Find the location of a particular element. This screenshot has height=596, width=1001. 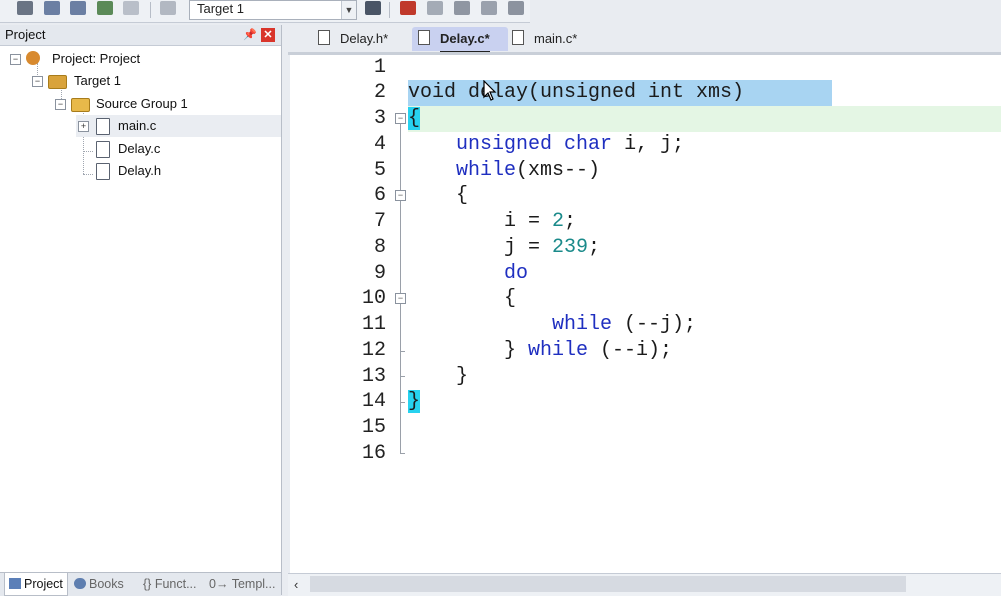

tree-node-group: − Source Group 1 is located at coordinates (140, 104).